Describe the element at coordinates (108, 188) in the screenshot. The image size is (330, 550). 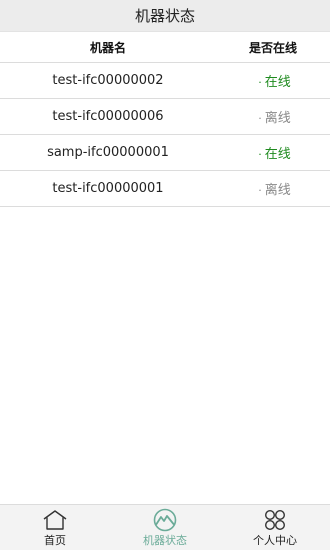
I see `machine-name: test-ifc00000001` at that location.